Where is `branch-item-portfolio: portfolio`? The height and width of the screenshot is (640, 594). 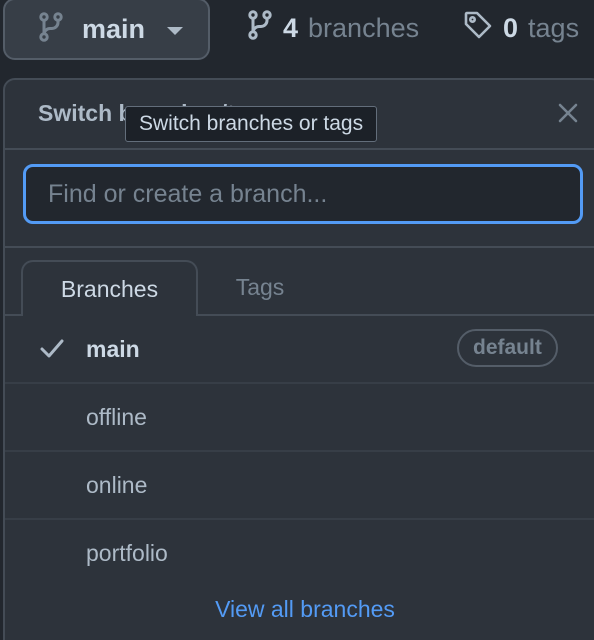 branch-item-portfolio: portfolio is located at coordinates (299, 553).